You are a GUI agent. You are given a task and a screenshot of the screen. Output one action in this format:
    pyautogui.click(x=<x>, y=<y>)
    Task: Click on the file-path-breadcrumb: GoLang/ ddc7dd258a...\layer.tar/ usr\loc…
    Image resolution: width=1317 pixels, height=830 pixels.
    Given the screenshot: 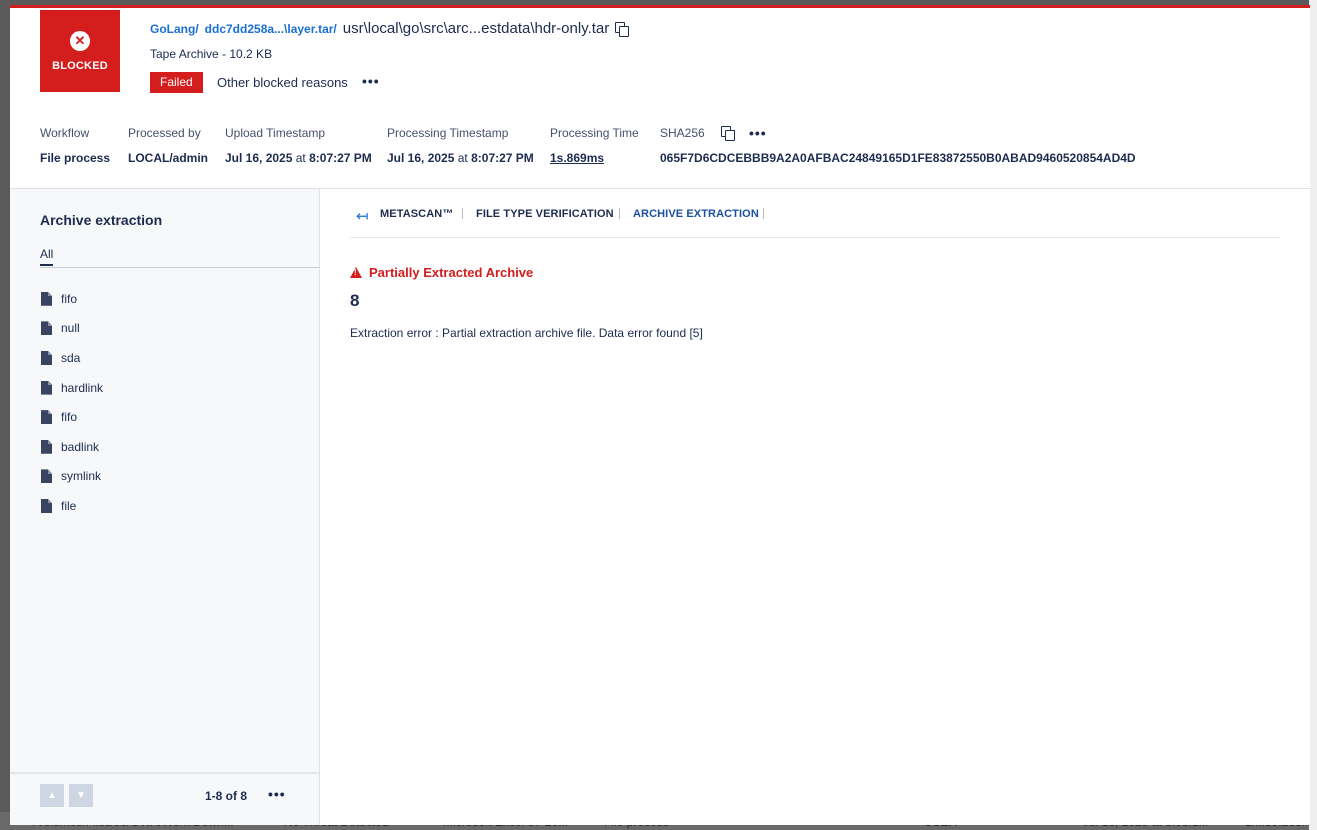 What is the action you would take?
    pyautogui.click(x=390, y=28)
    